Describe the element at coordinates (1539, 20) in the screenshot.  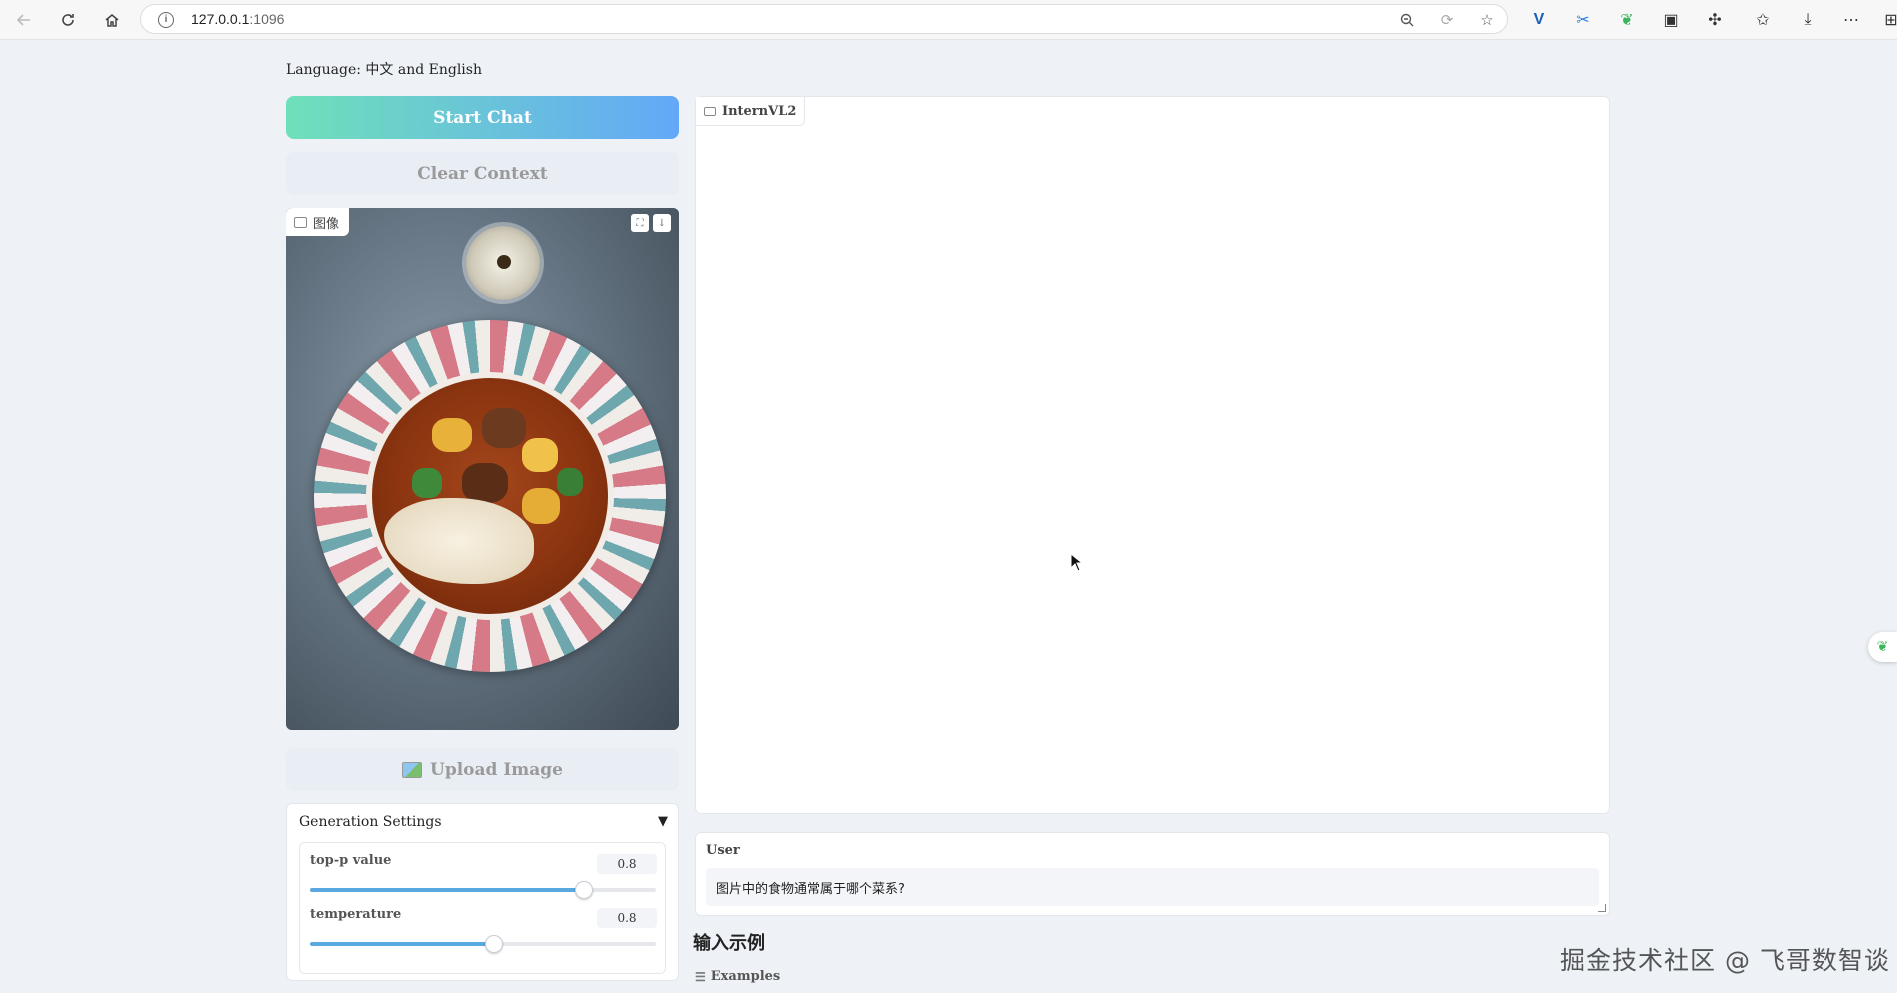
I see `extension-v-icon: V` at that location.